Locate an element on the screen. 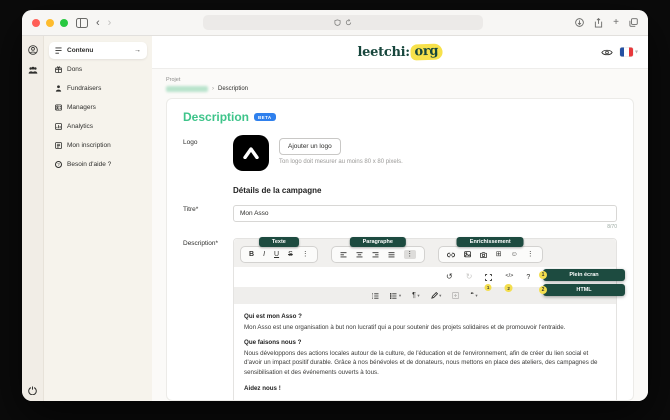  registration-form-icon is located at coordinates (58, 145).